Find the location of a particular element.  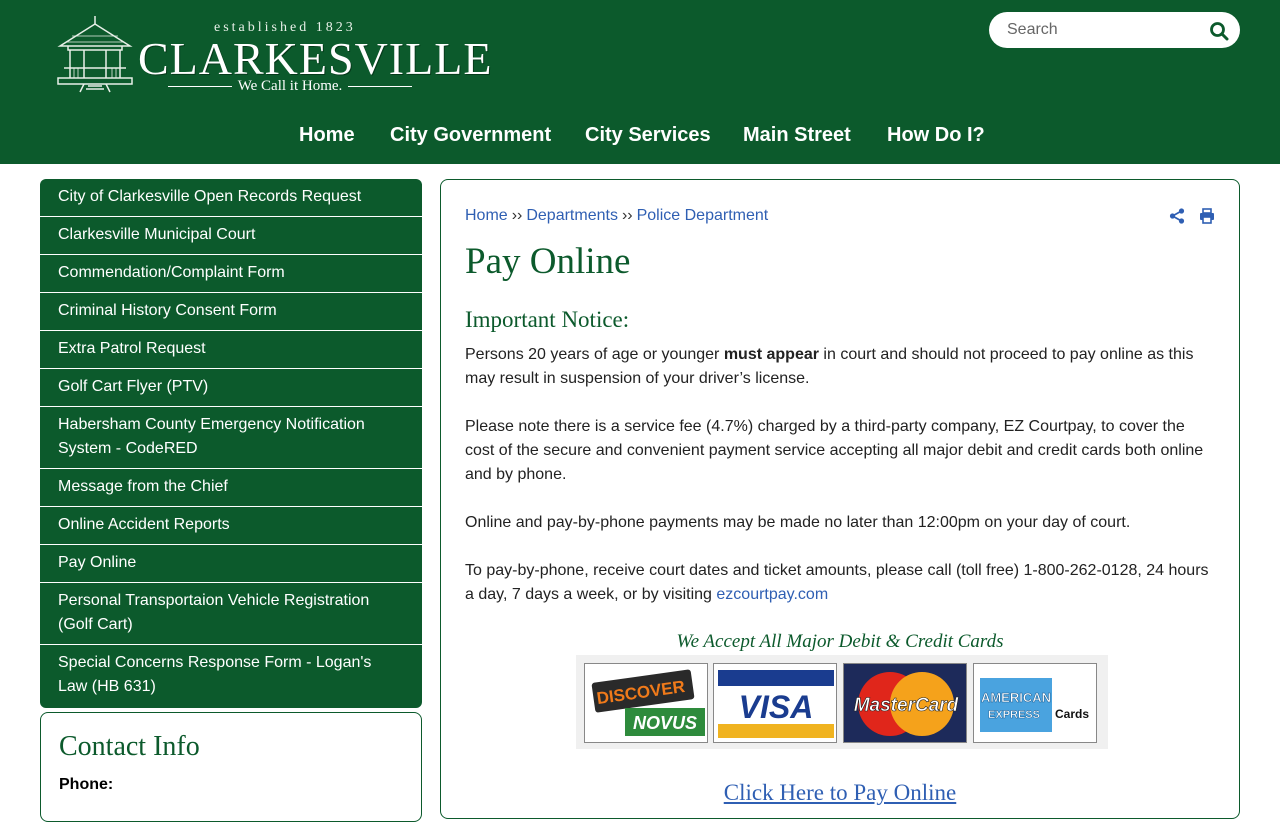

mastercard-card: MasterCard is located at coordinates (905, 703).